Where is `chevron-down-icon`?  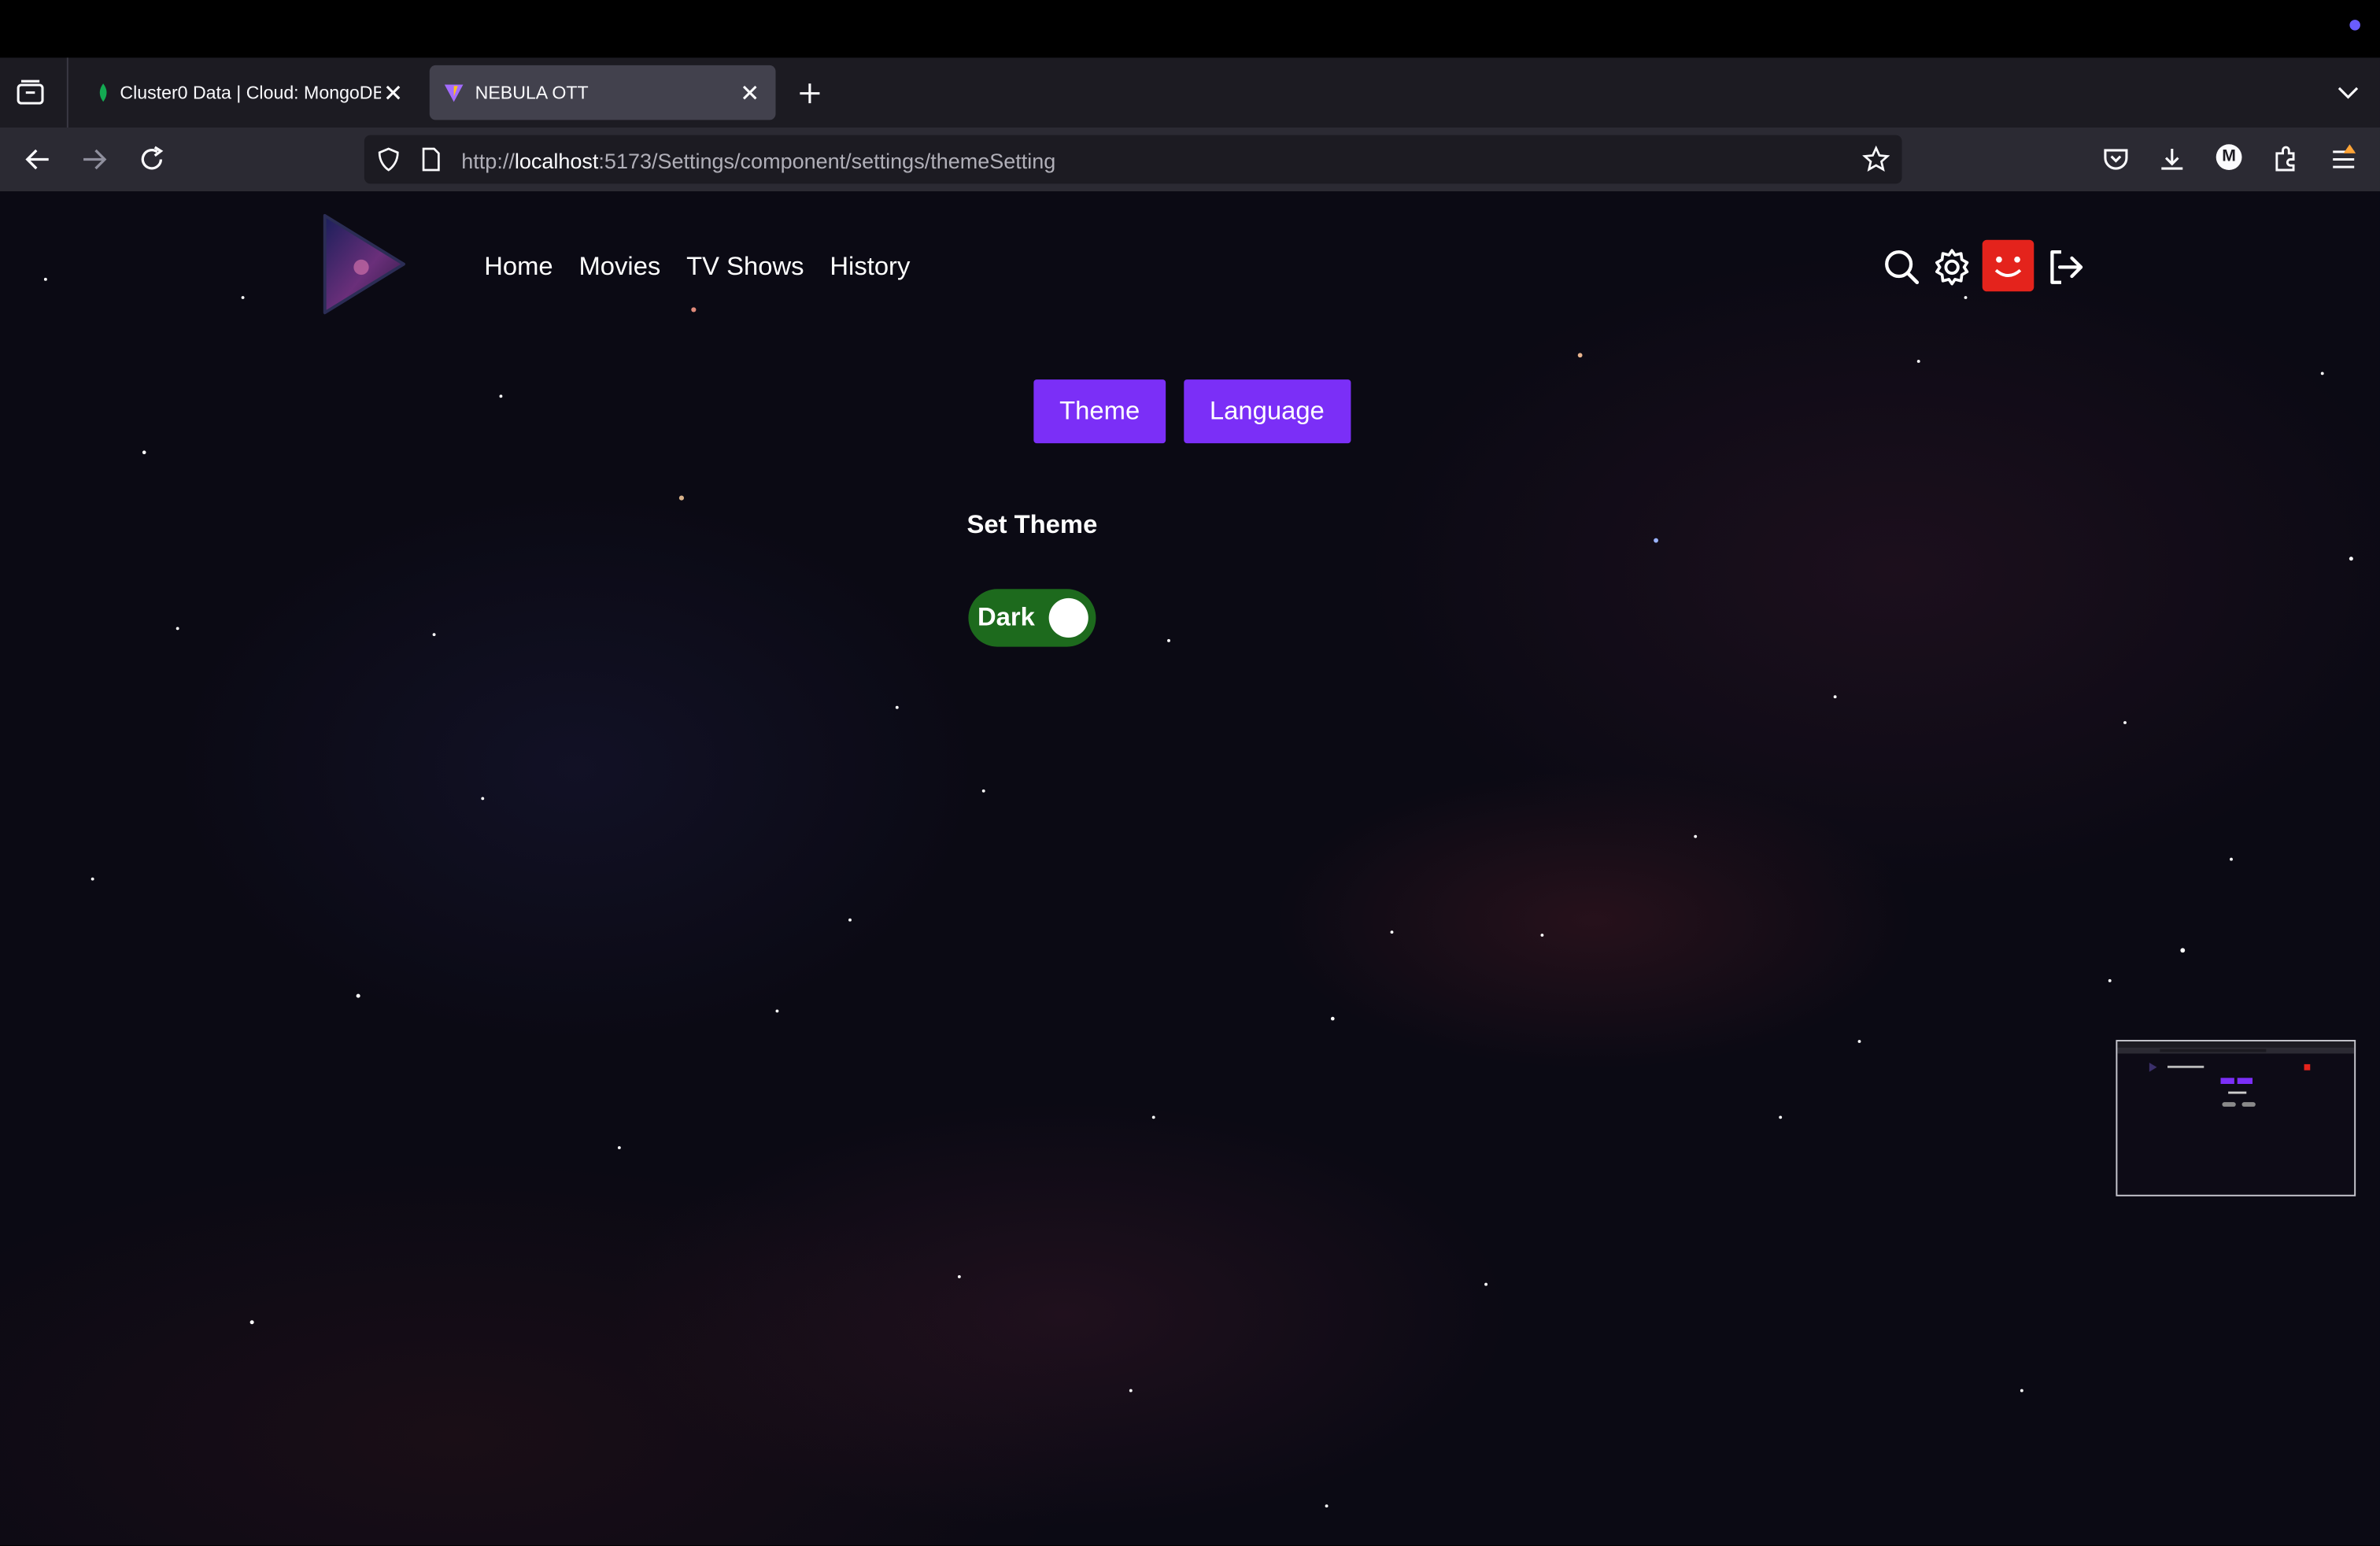 chevron-down-icon is located at coordinates (2348, 93).